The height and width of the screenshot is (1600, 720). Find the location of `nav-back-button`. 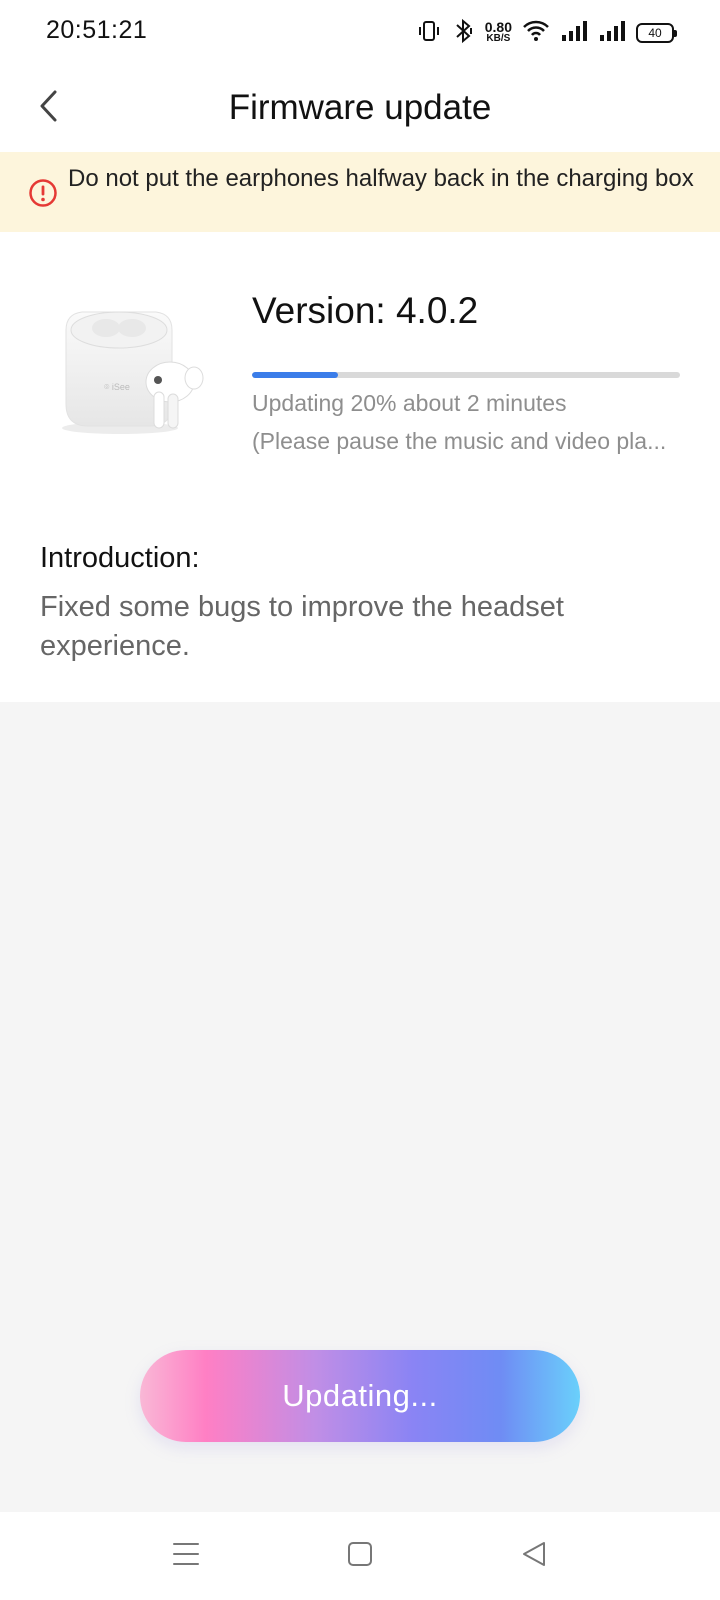

nav-back-button is located at coordinates (534, 1556).